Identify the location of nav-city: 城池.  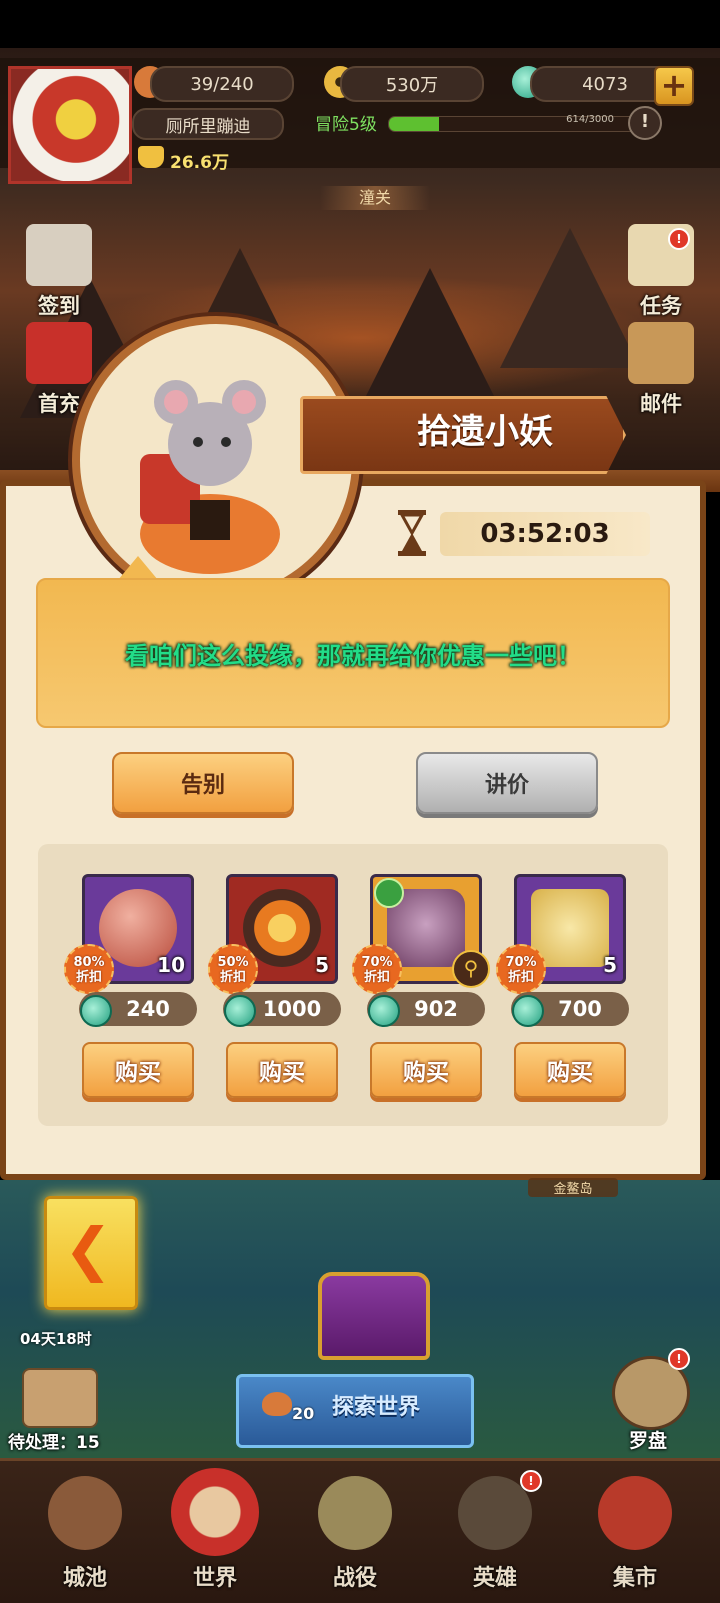
(85, 1532).